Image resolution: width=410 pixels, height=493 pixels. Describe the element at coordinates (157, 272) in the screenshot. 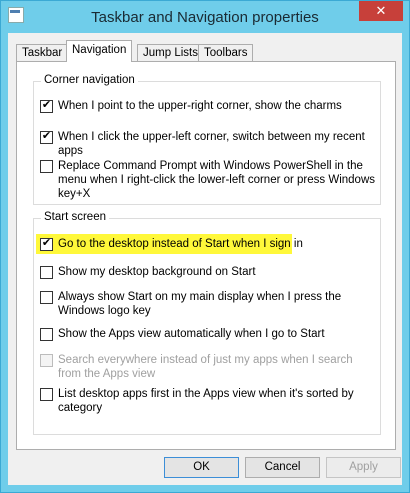

I see `option-label: Show my desktop background on Start` at that location.